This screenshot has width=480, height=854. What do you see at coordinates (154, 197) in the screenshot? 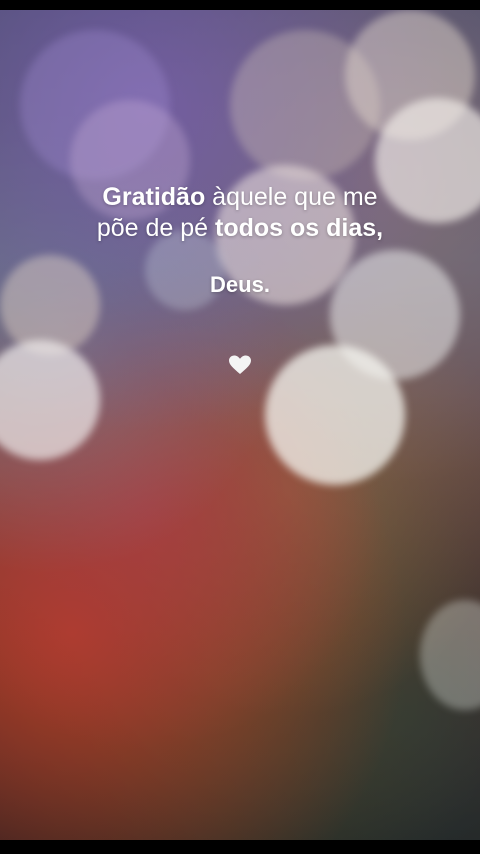
I see `quote-line1-bold: Gratidão` at bounding box center [154, 197].